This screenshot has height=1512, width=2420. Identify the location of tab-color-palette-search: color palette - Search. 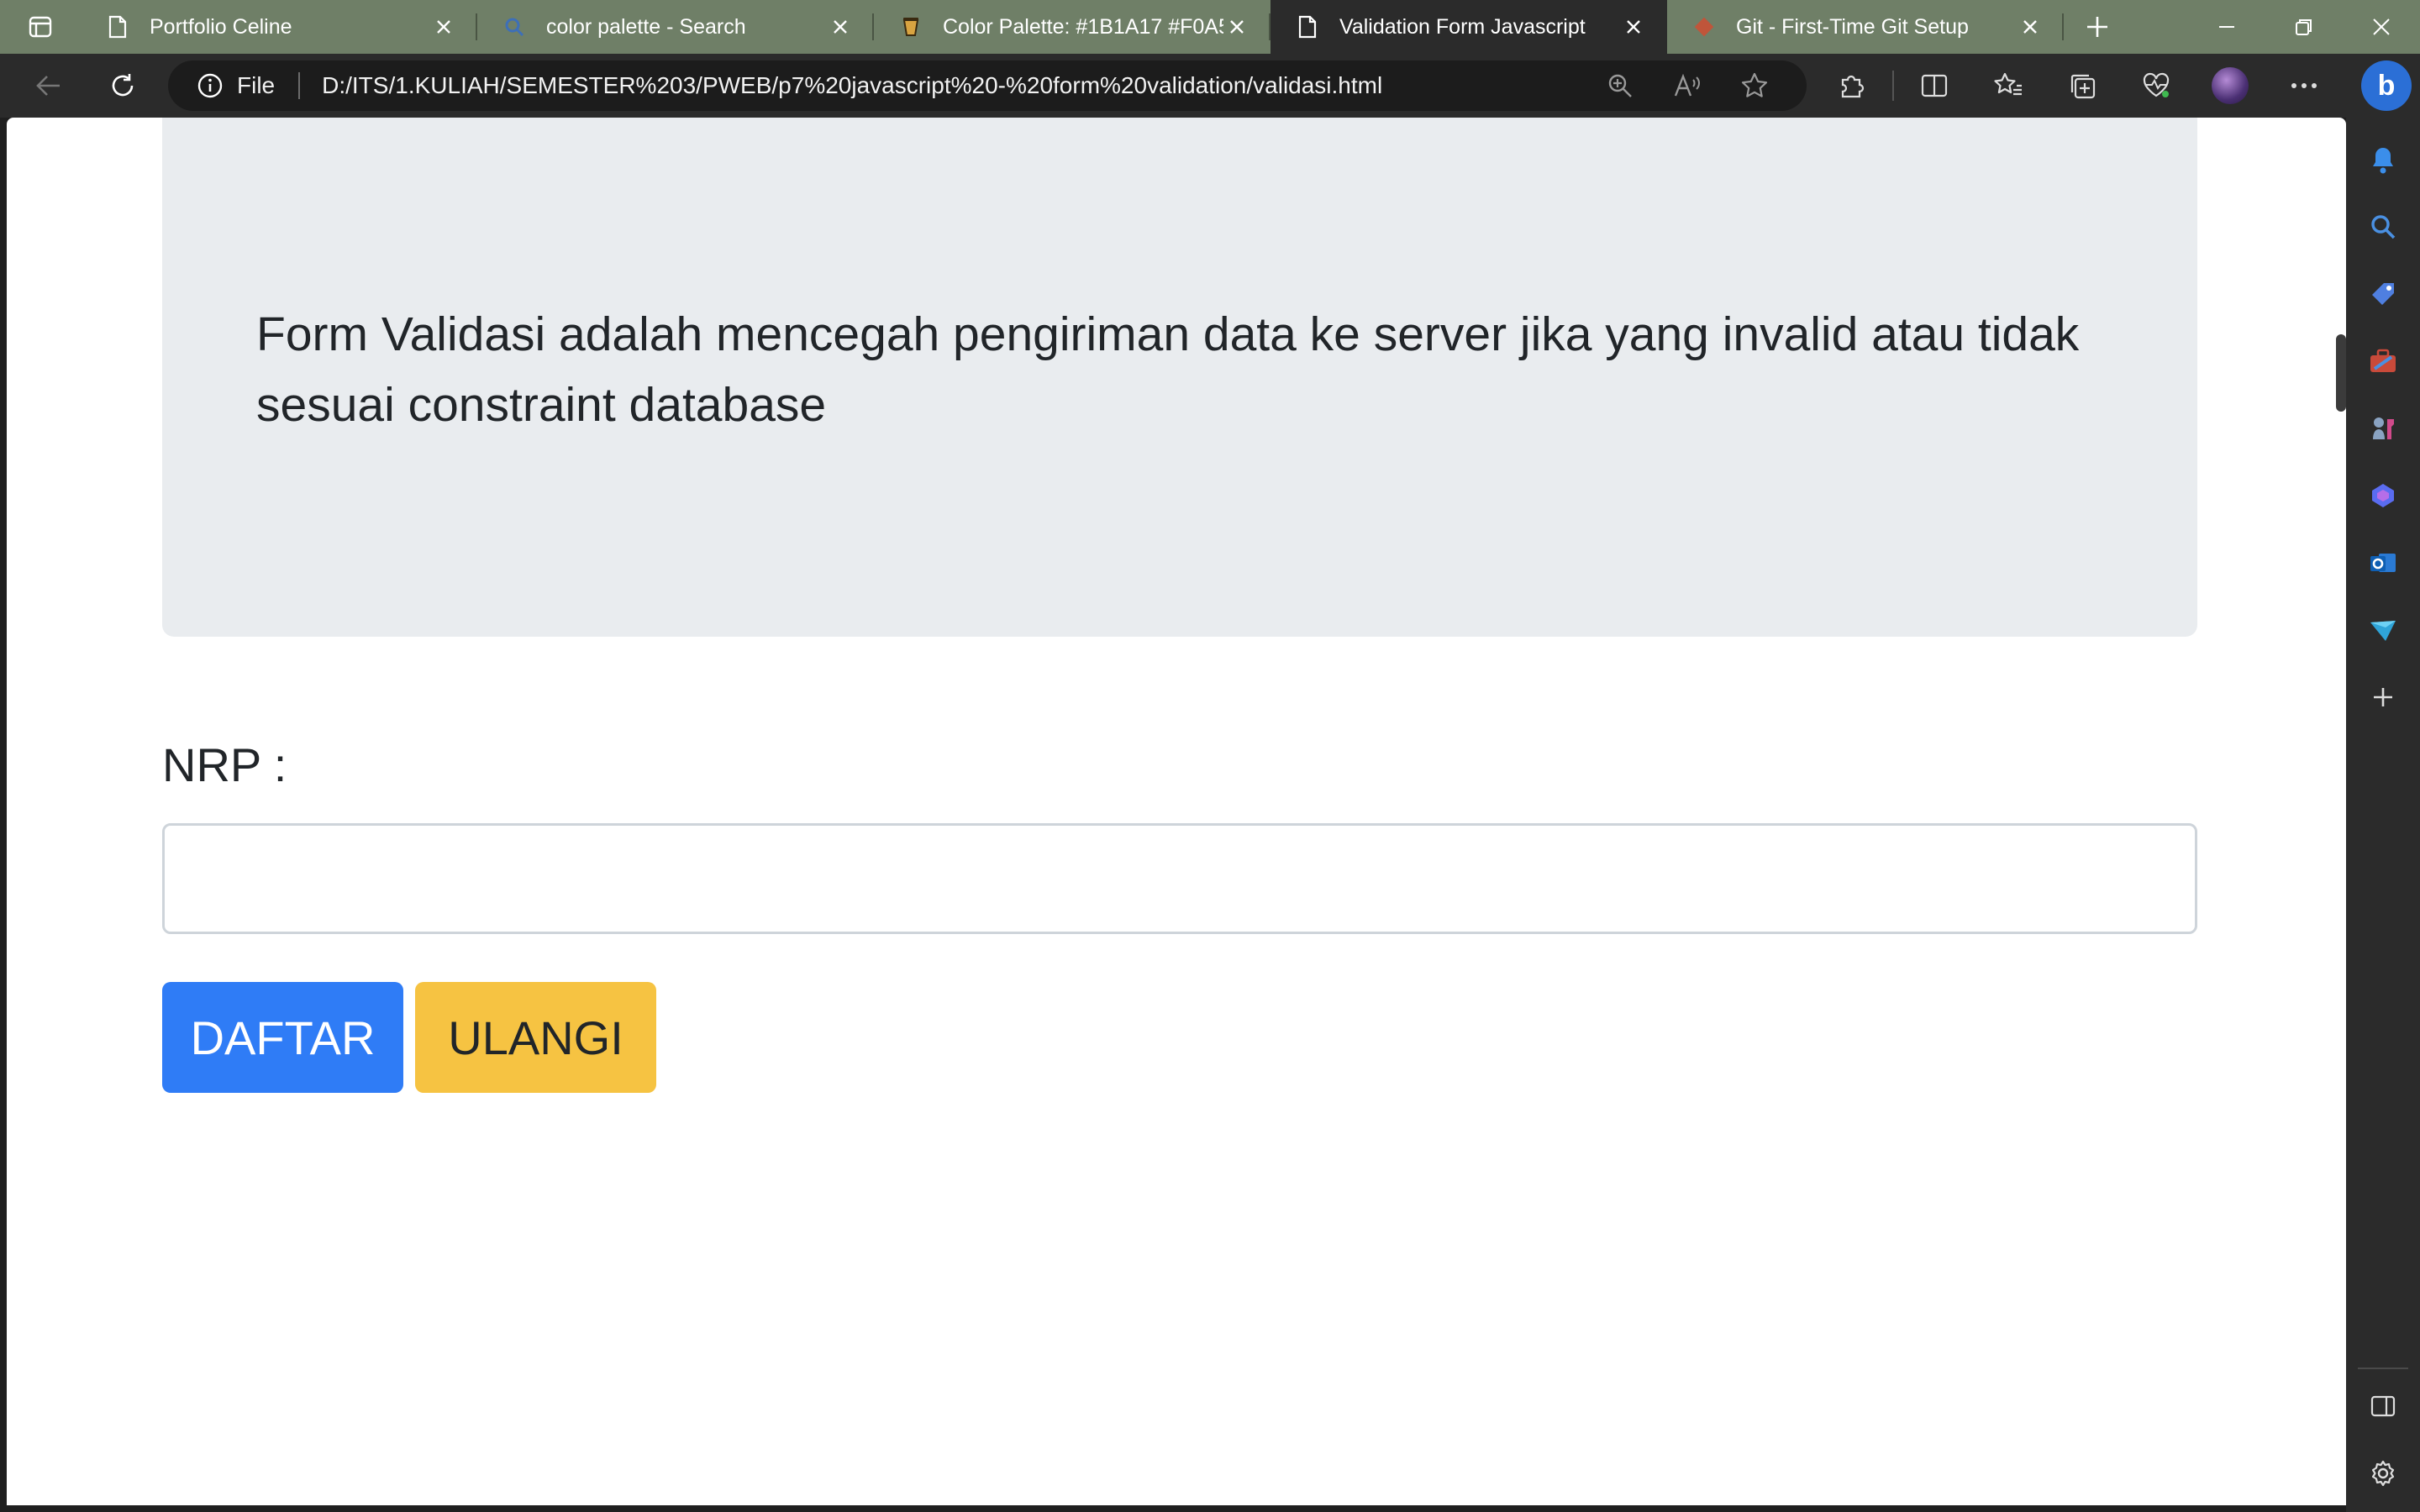
(675, 27).